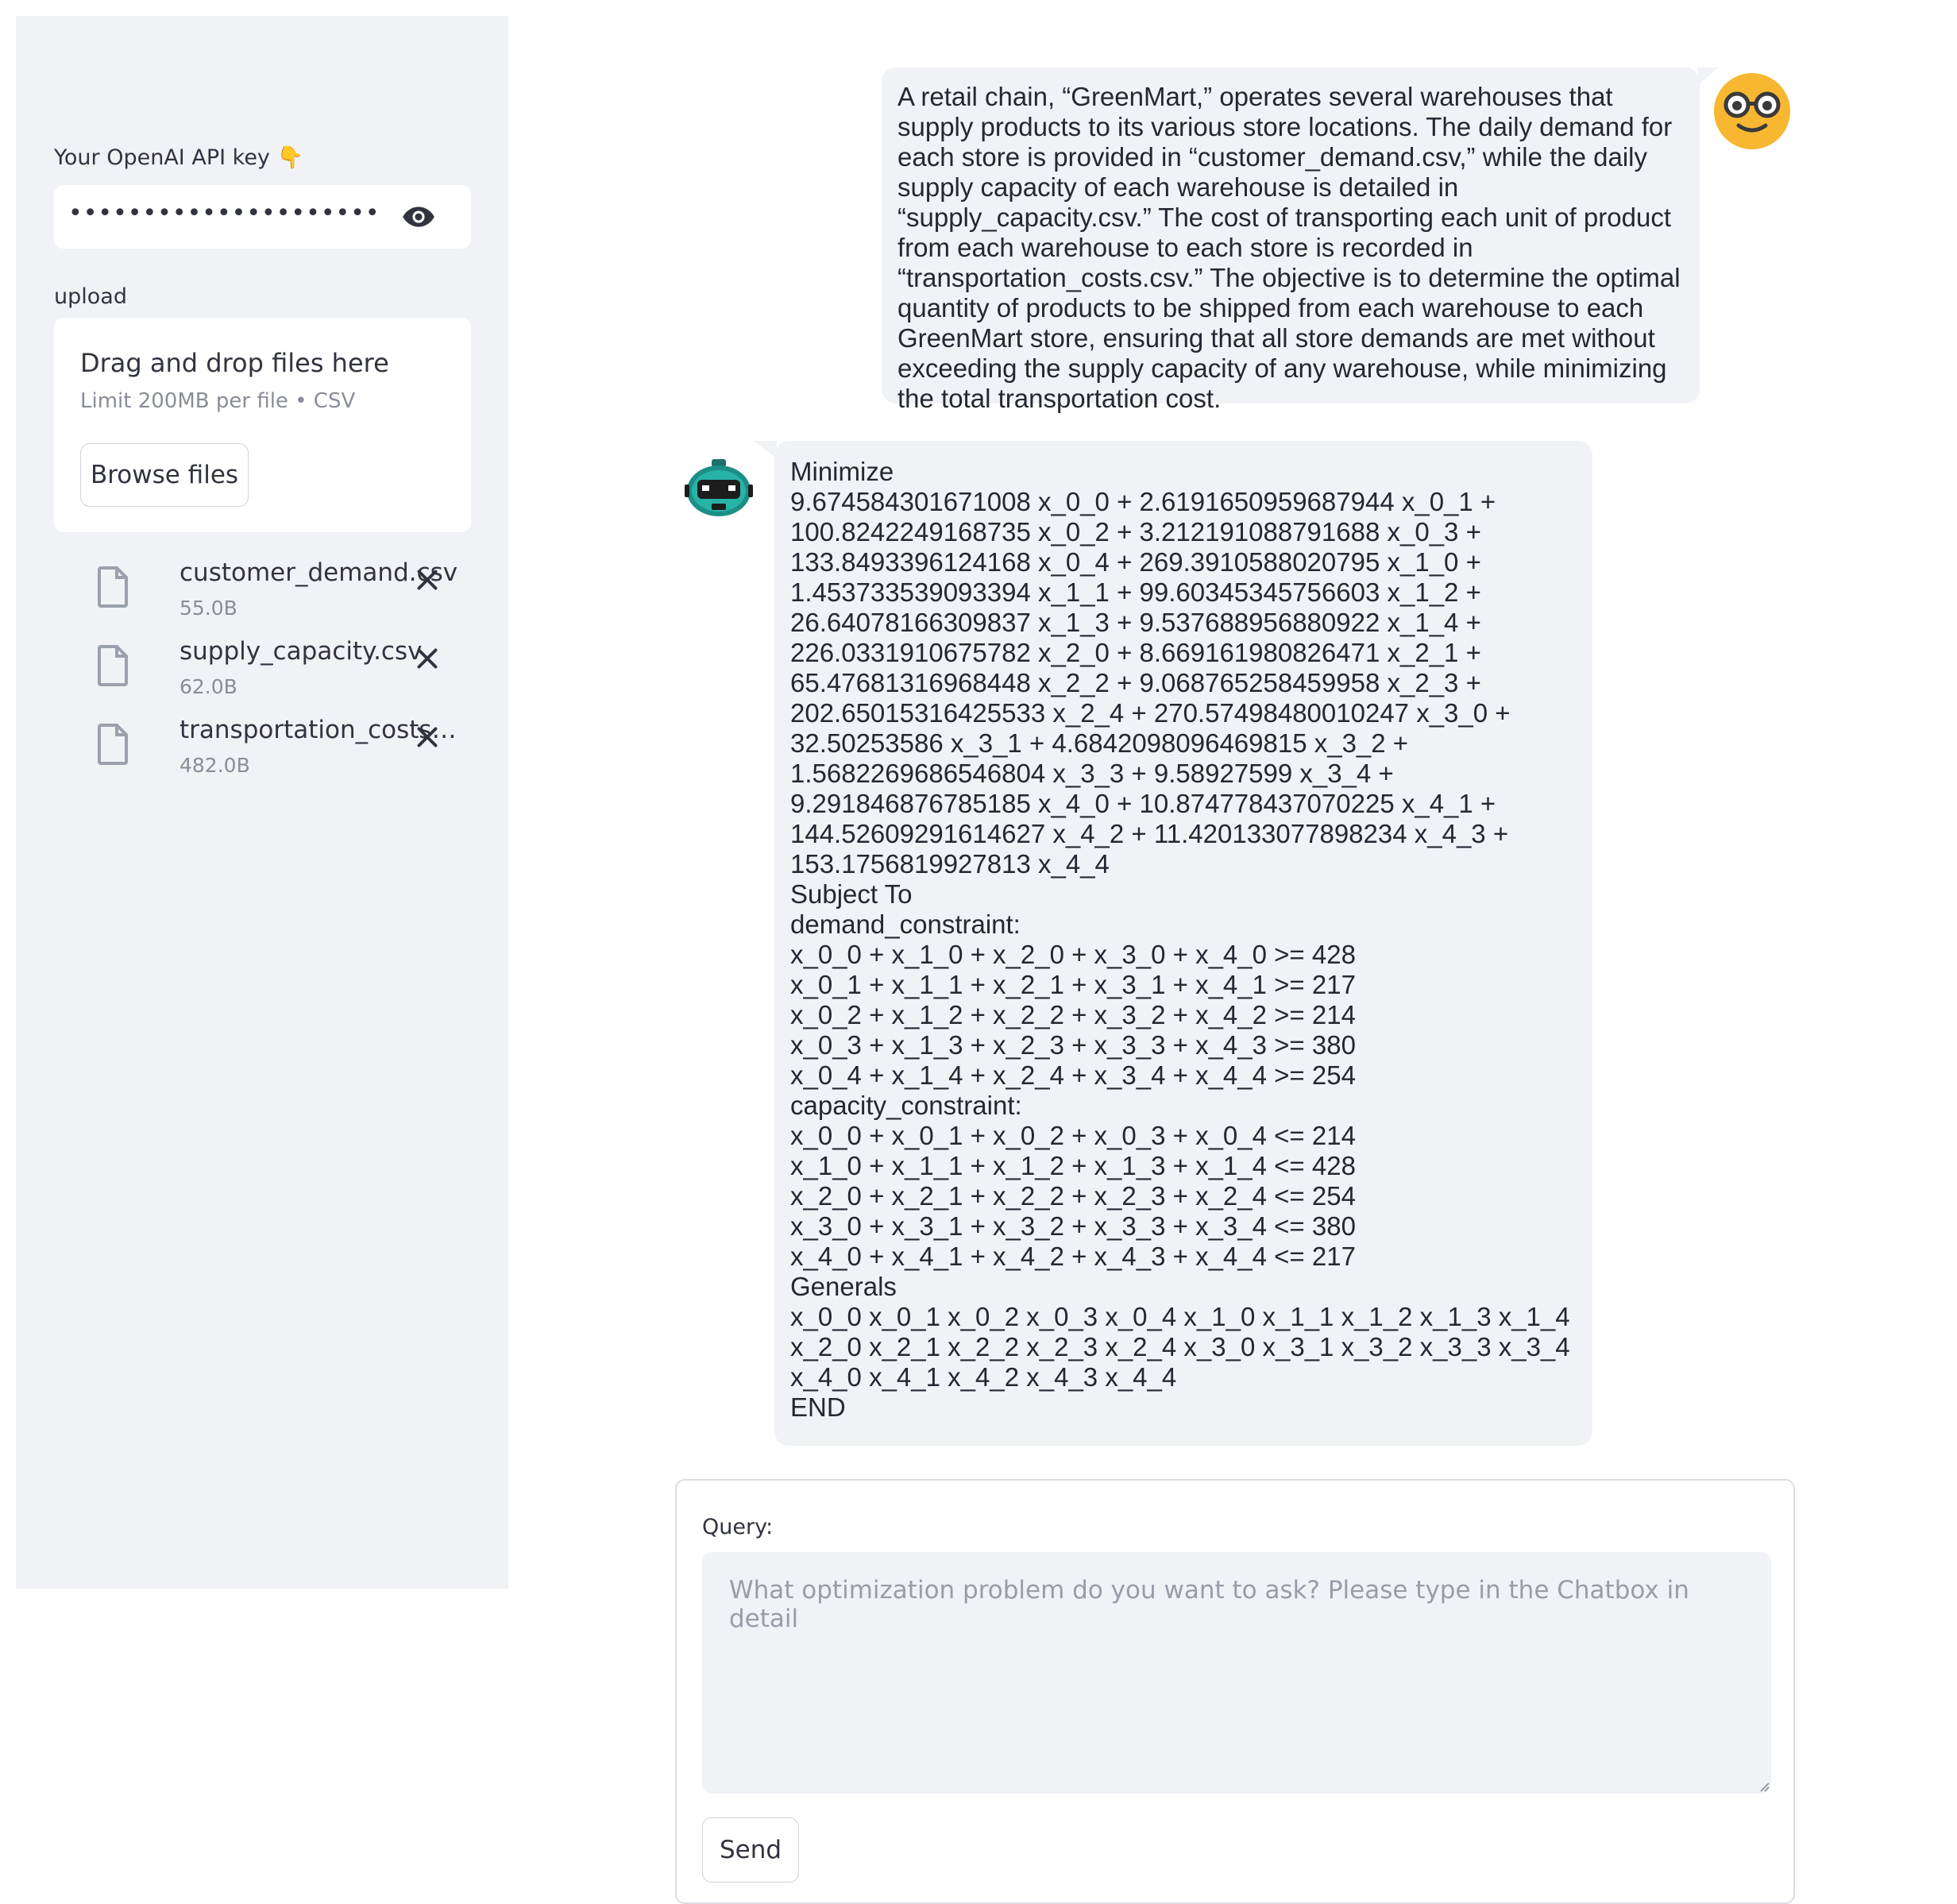  What do you see at coordinates (905, 924) in the screenshot?
I see `assistant-message-line: demand_constraint:` at bounding box center [905, 924].